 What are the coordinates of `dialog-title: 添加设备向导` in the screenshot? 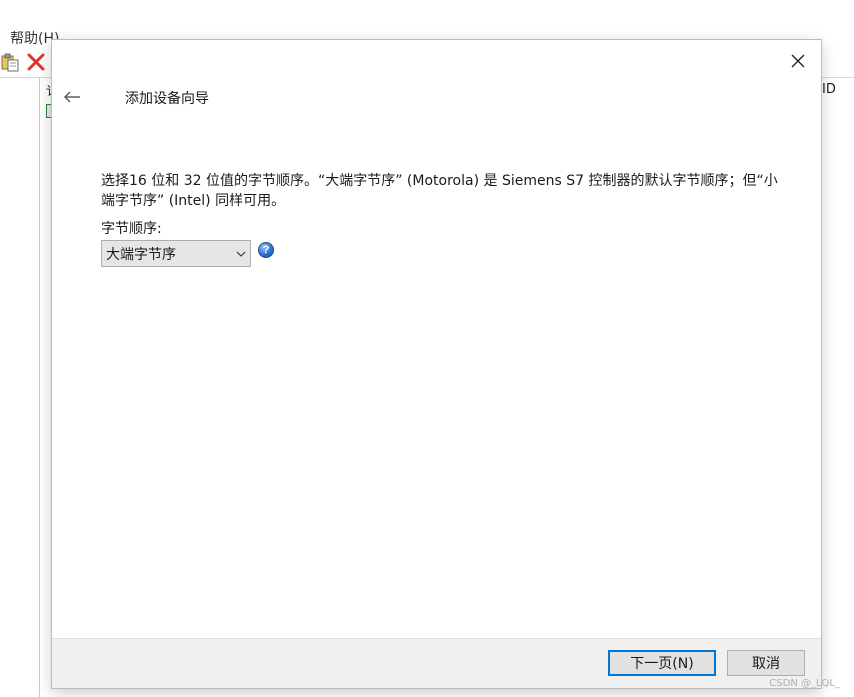 It's located at (167, 99).